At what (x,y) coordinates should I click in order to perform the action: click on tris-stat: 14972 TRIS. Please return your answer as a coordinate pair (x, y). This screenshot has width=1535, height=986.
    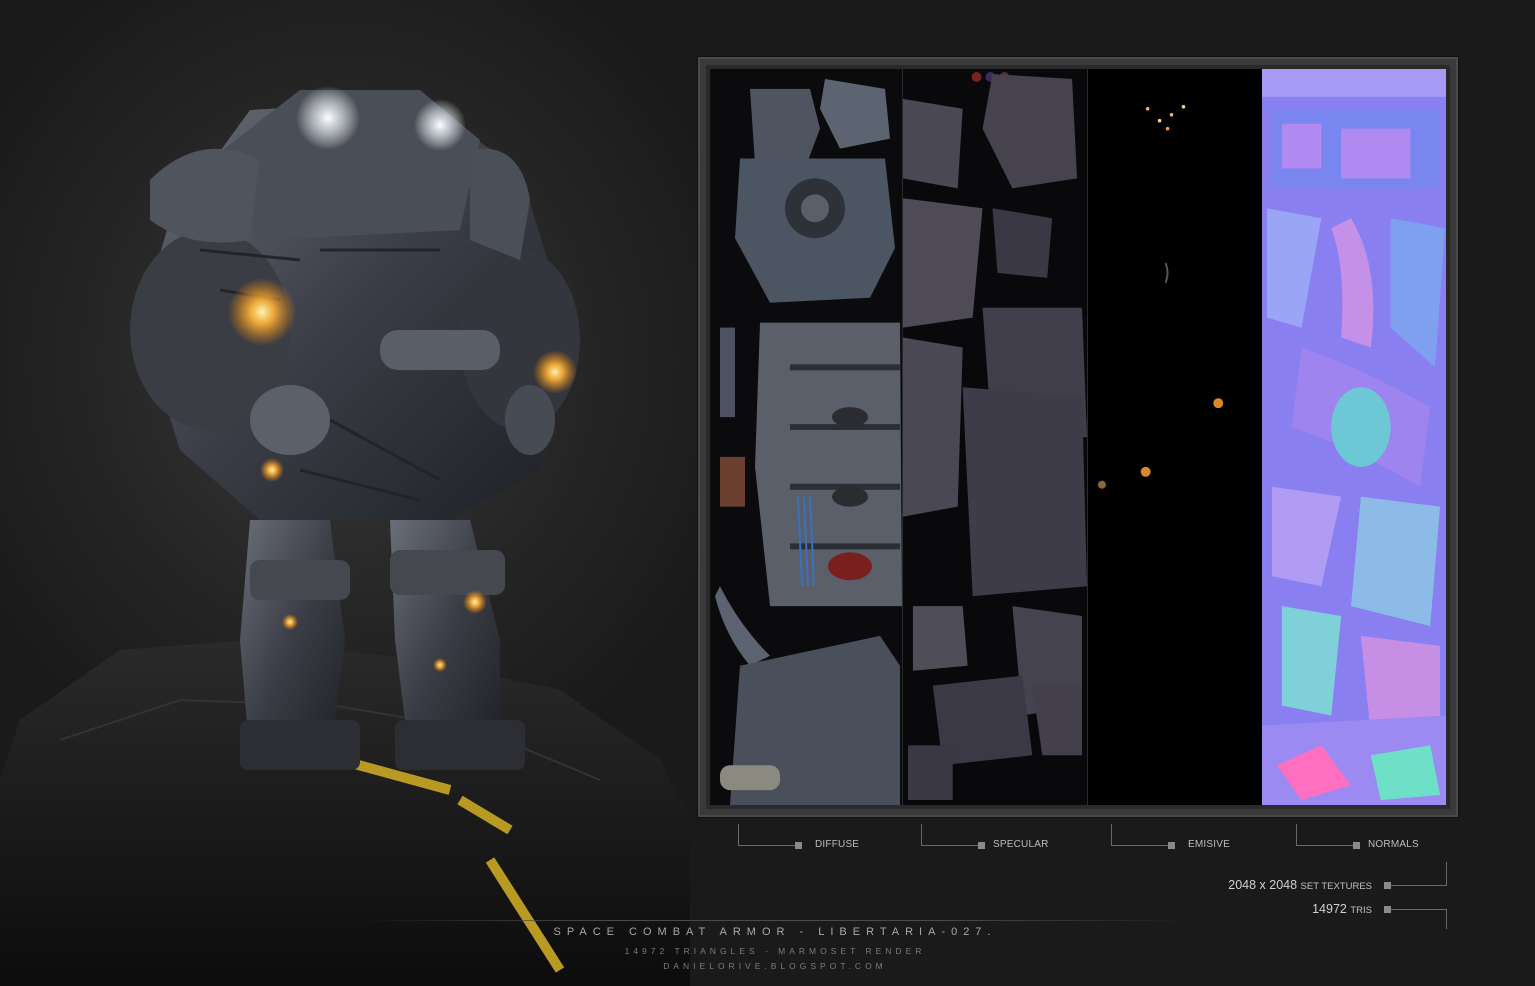
    Looking at the image, I should click on (1342, 909).